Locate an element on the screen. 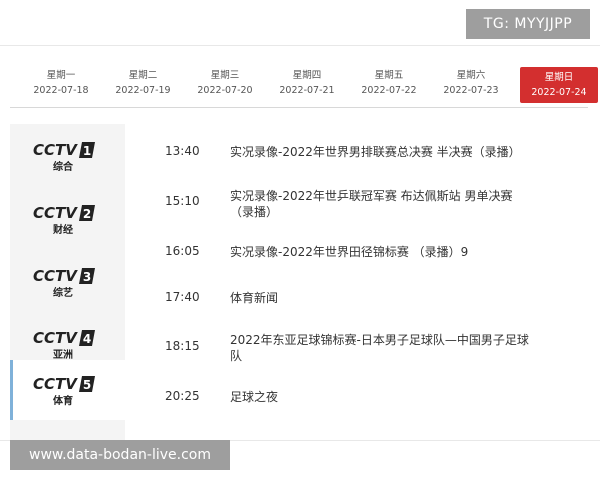  logo-number: 4 is located at coordinates (87, 339).